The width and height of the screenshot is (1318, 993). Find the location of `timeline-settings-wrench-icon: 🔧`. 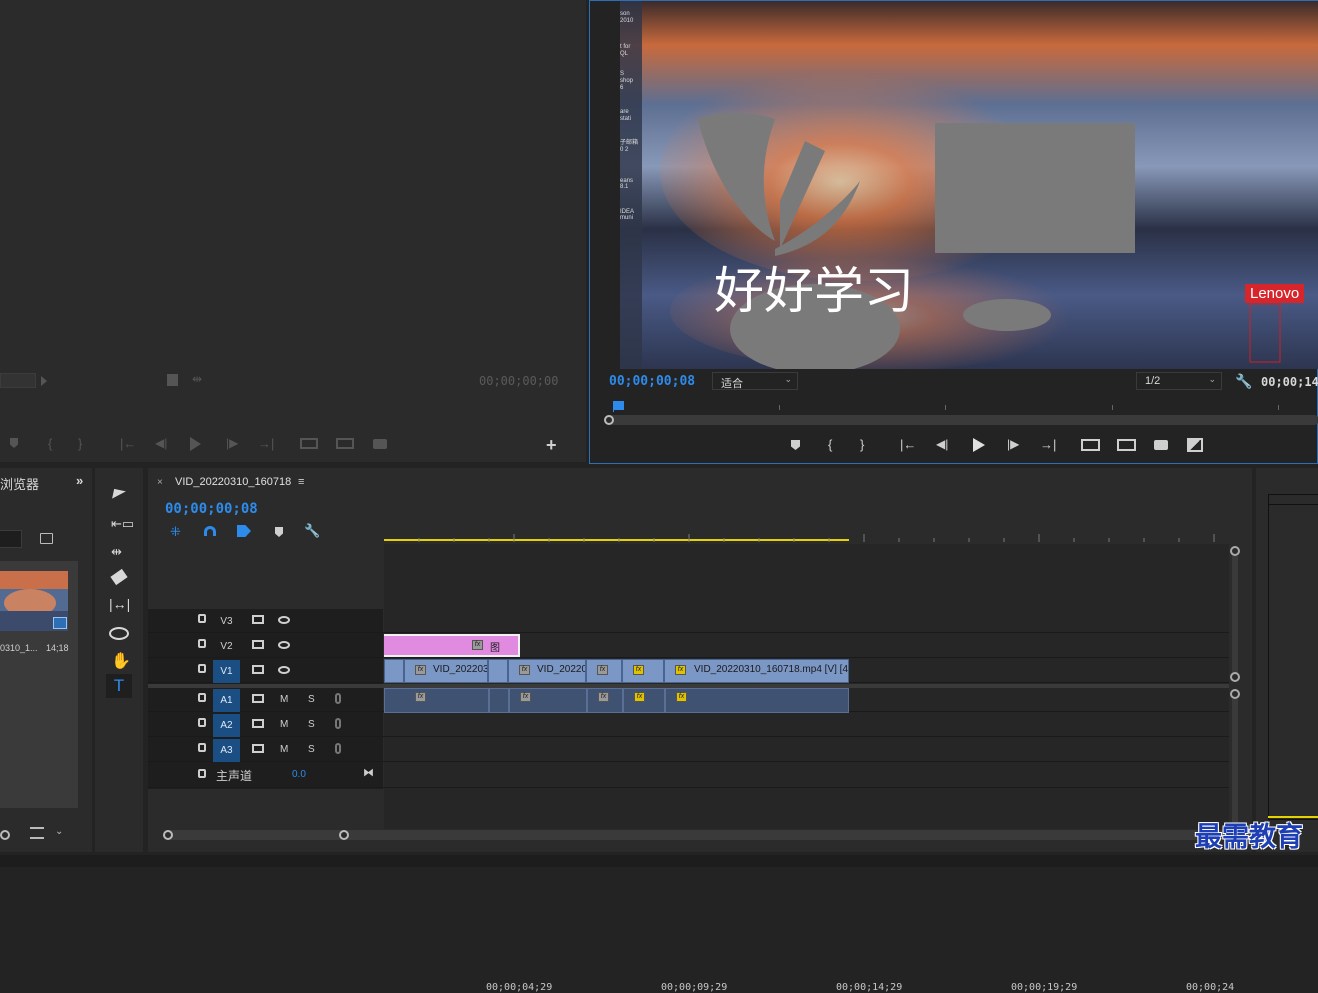

timeline-settings-wrench-icon: 🔧 is located at coordinates (312, 531).